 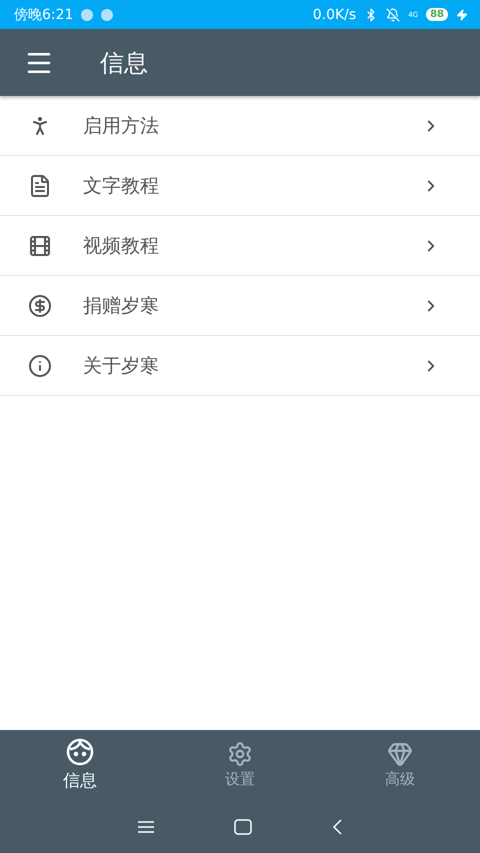 What do you see at coordinates (124, 63) in the screenshot?
I see `app-title: 信息` at bounding box center [124, 63].